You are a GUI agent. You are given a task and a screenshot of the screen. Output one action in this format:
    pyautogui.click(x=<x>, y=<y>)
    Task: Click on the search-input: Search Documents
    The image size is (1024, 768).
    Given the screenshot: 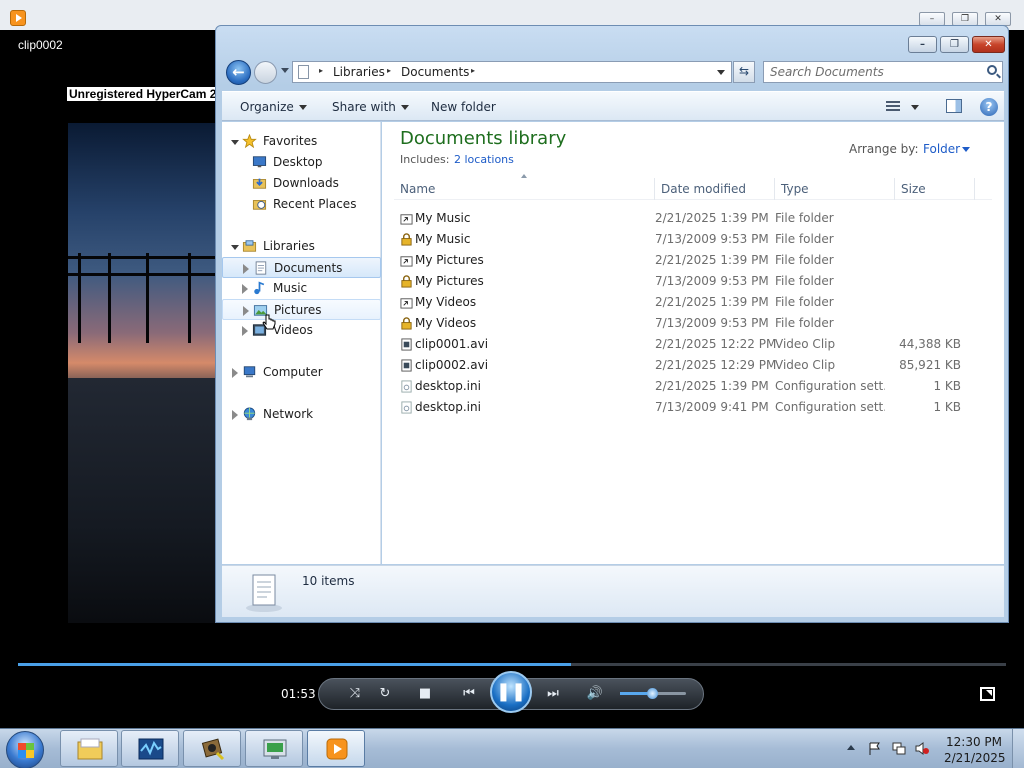 What is the action you would take?
    pyautogui.click(x=883, y=72)
    